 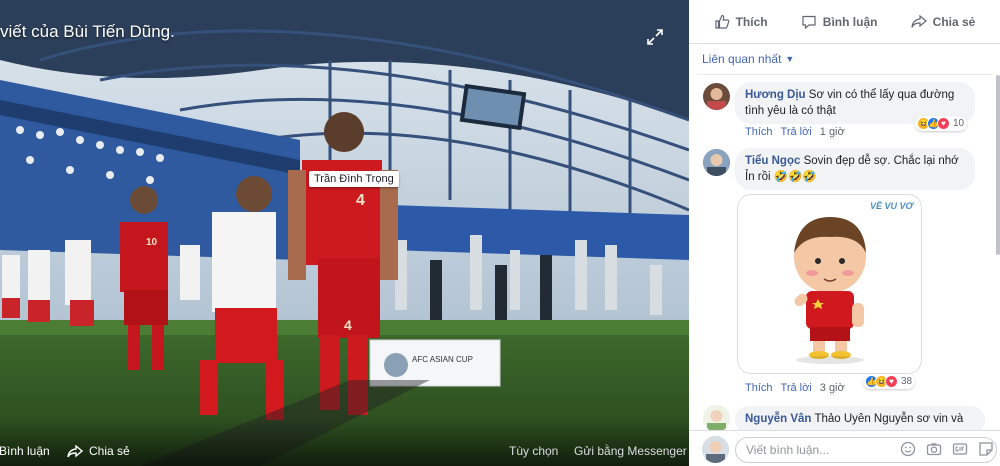 What do you see at coordinates (986, 449) in the screenshot?
I see `sticker-icon` at bounding box center [986, 449].